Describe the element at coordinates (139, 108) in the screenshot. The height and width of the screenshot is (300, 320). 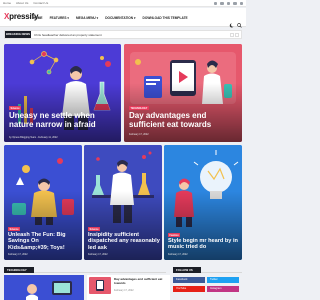
I see `category-badge: TECHNOLOGY` at that location.